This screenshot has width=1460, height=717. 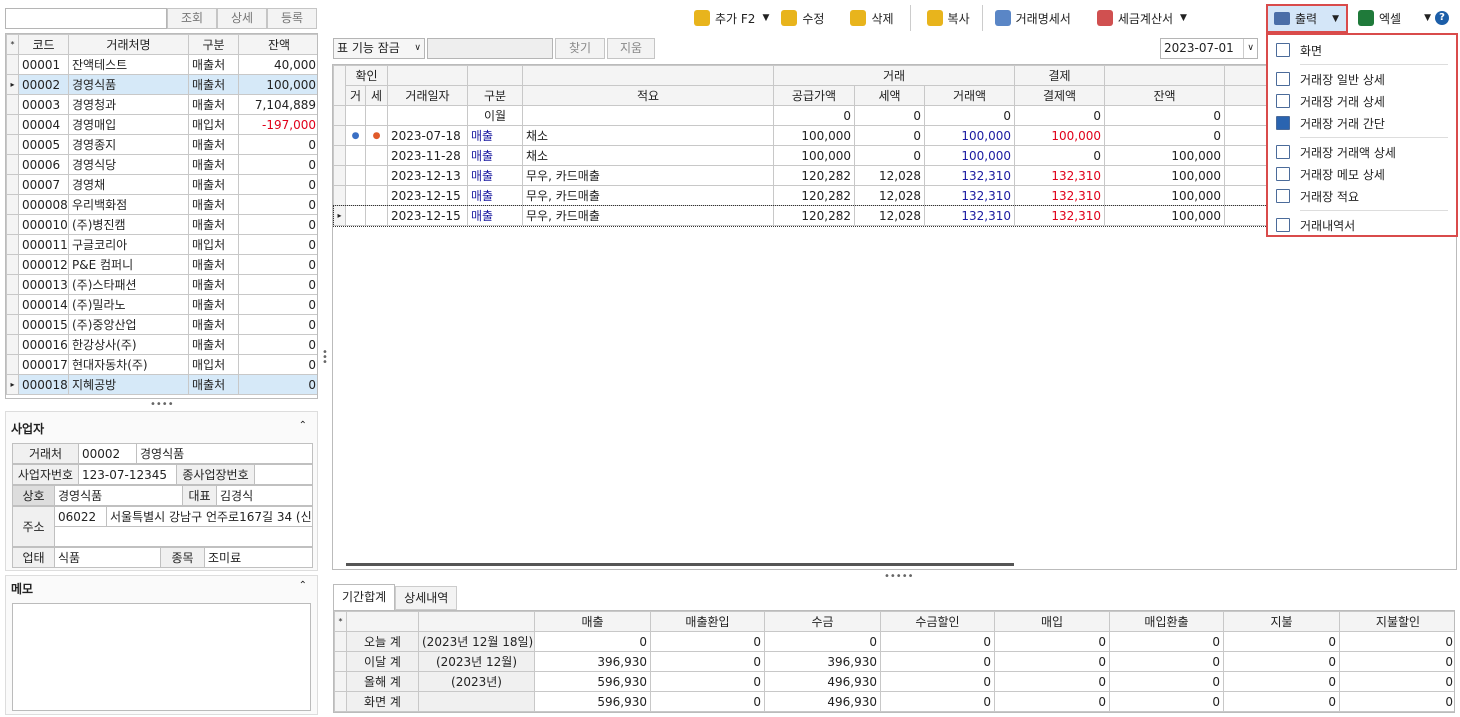 I want to click on tab-period-total: 기간합계, so click(x=364, y=597).